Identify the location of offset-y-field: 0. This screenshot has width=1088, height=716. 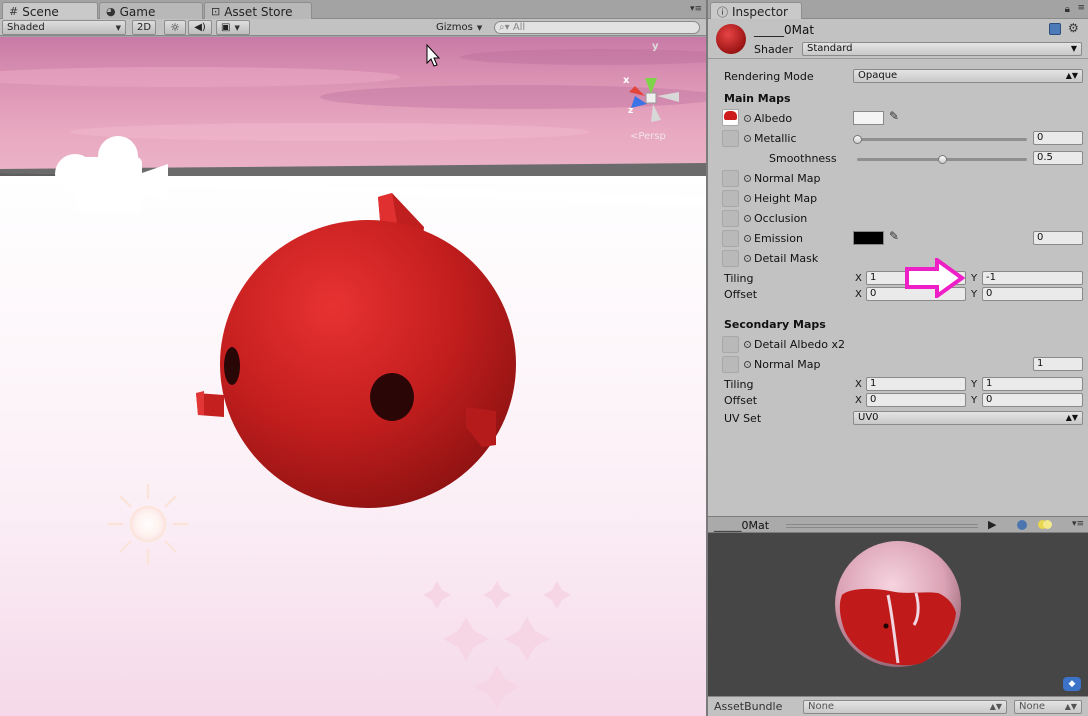
(1032, 294).